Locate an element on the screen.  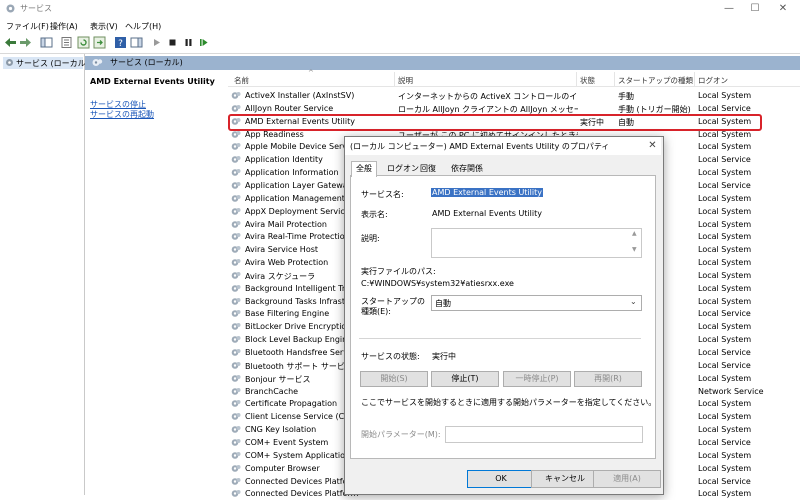
row-logon: Network Service is located at coordinates (731, 391).